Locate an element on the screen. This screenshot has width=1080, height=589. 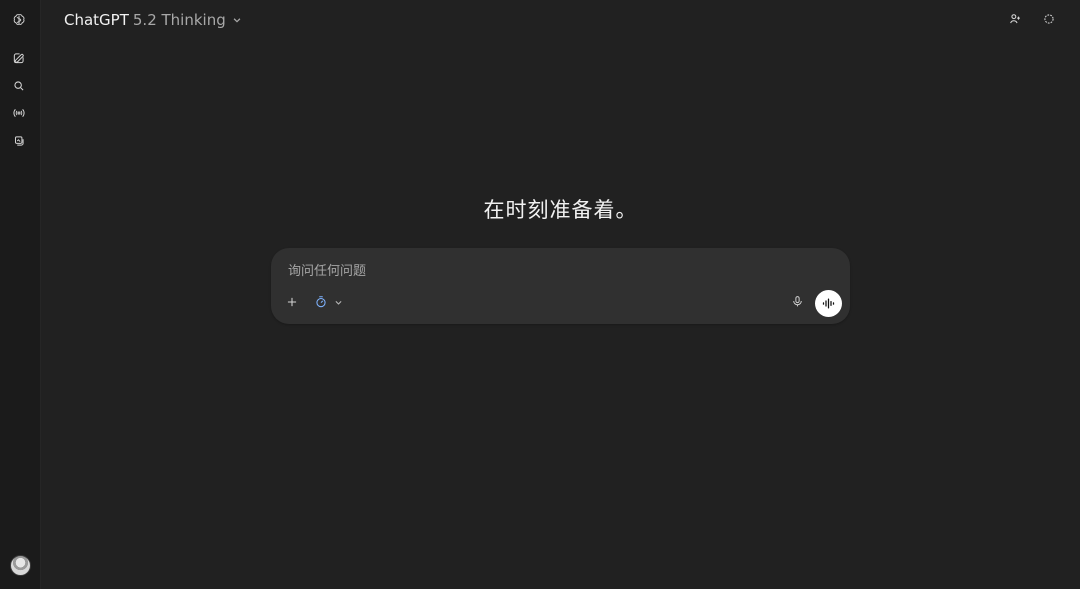
refresh-button is located at coordinates (1049, 19).